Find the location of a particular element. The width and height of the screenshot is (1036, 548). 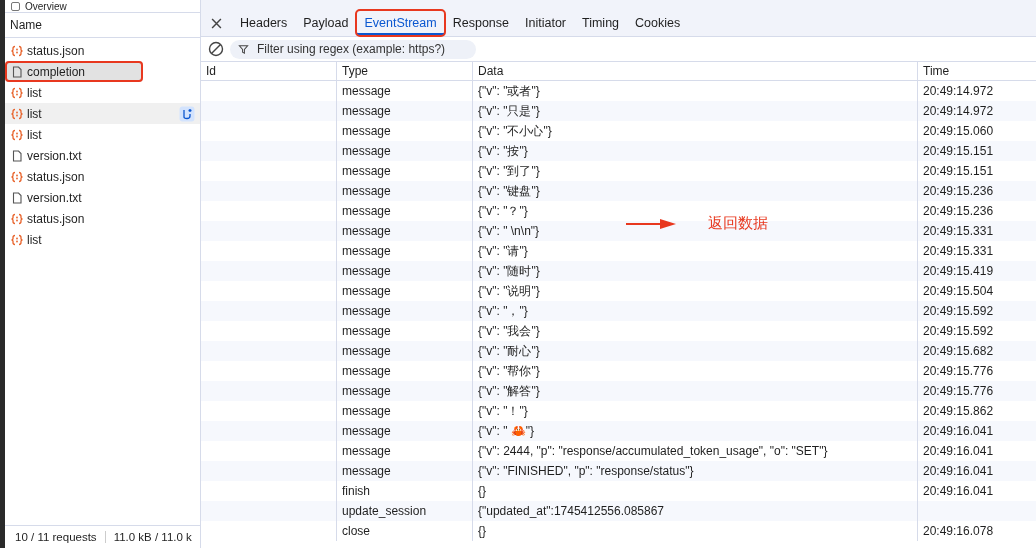

column-header: Data is located at coordinates (695, 71).